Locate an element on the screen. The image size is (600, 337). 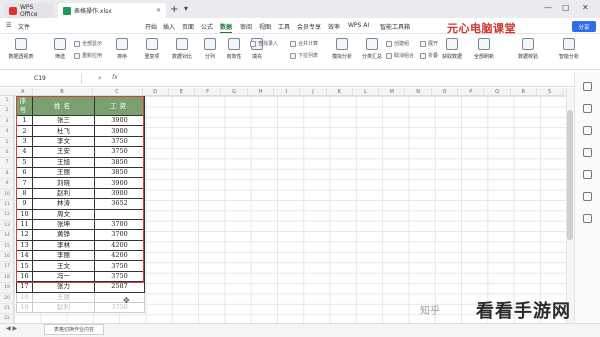
cell-seq: 7 is located at coordinates (24, 183).